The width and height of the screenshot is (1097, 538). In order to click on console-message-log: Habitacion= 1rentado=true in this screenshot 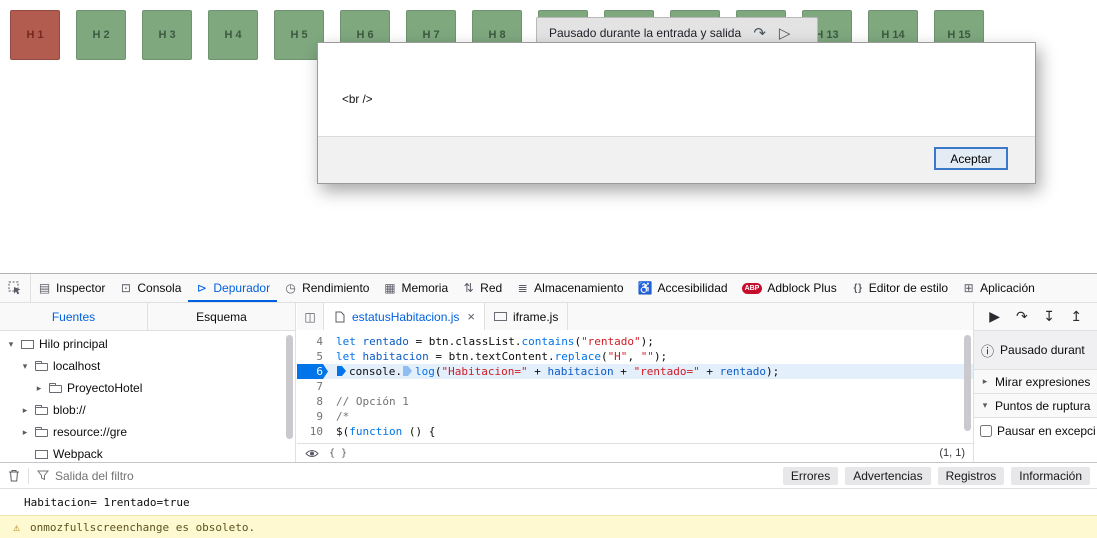, I will do `click(548, 502)`.